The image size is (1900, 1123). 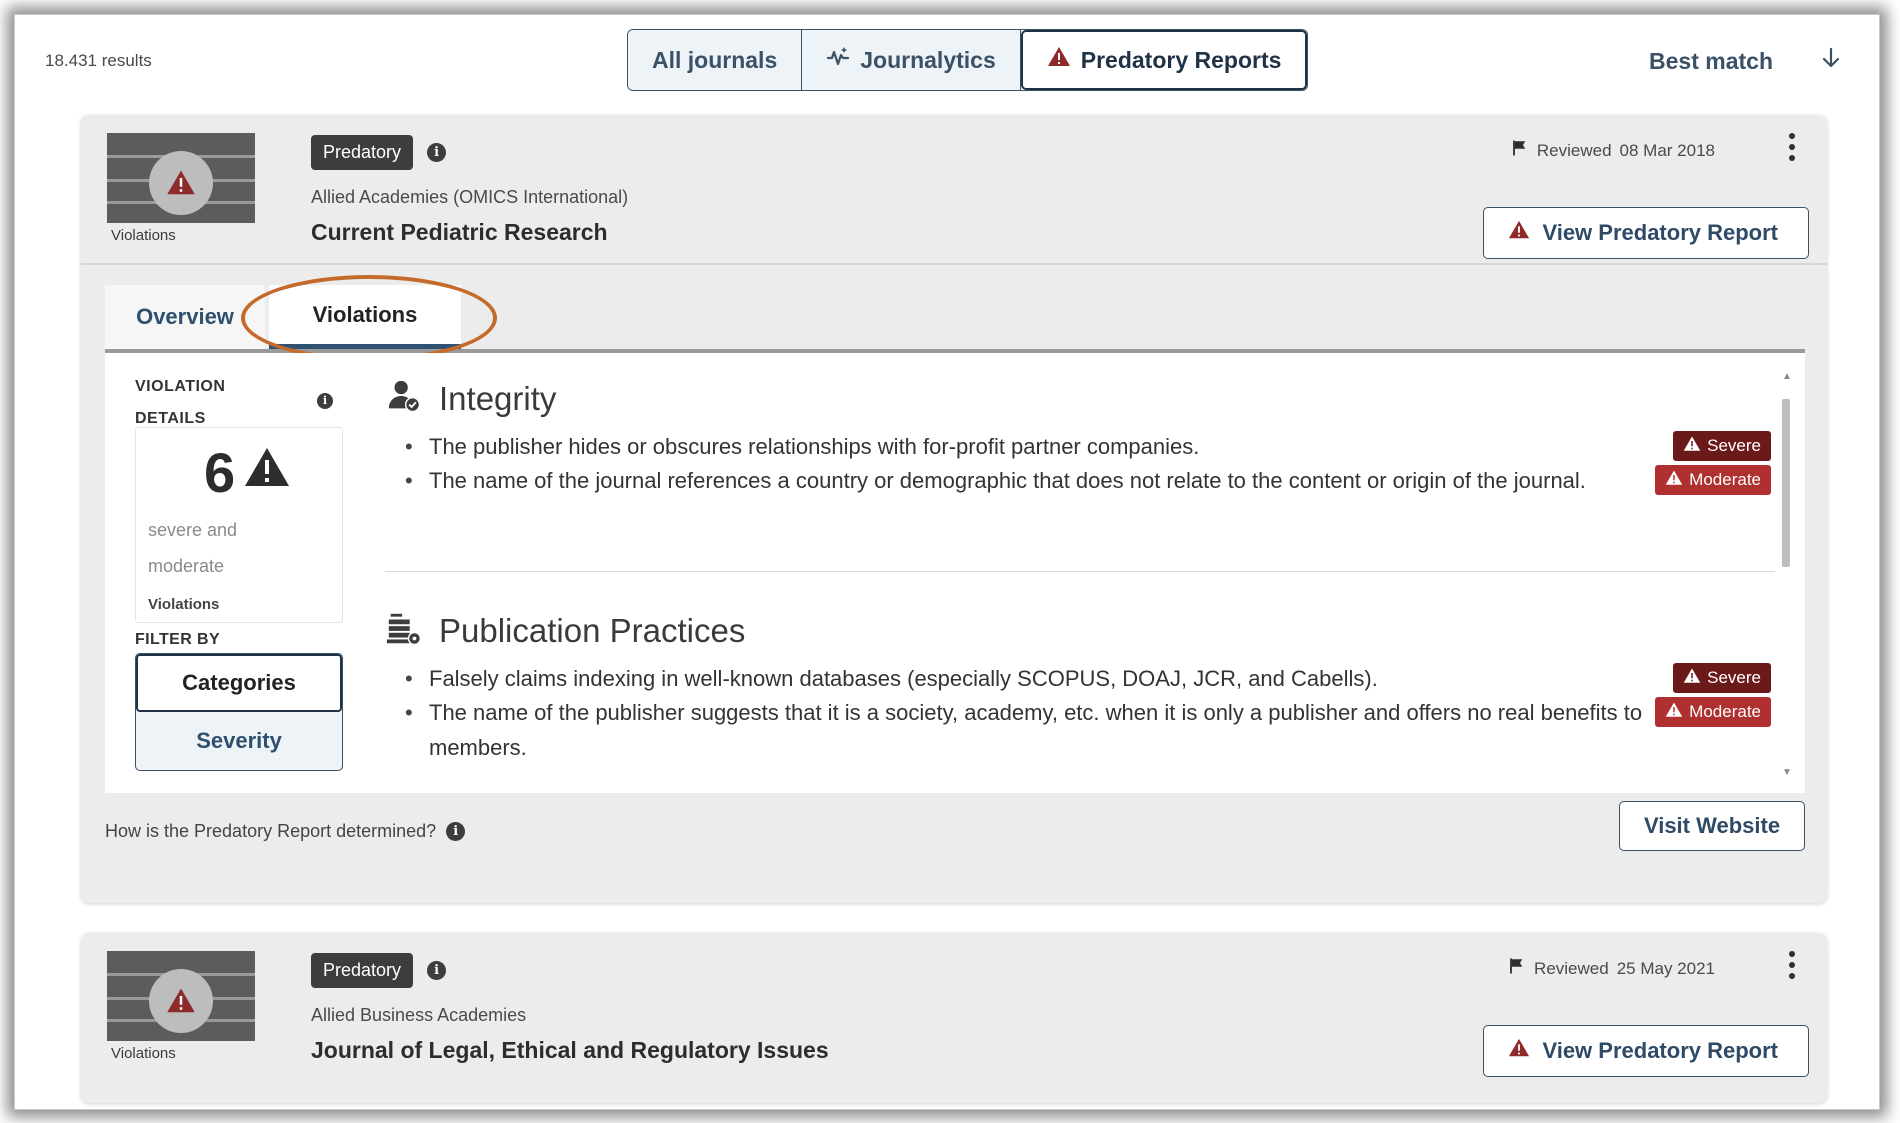 What do you see at coordinates (1080, 399) in the screenshot?
I see `section-header: Integrity` at bounding box center [1080, 399].